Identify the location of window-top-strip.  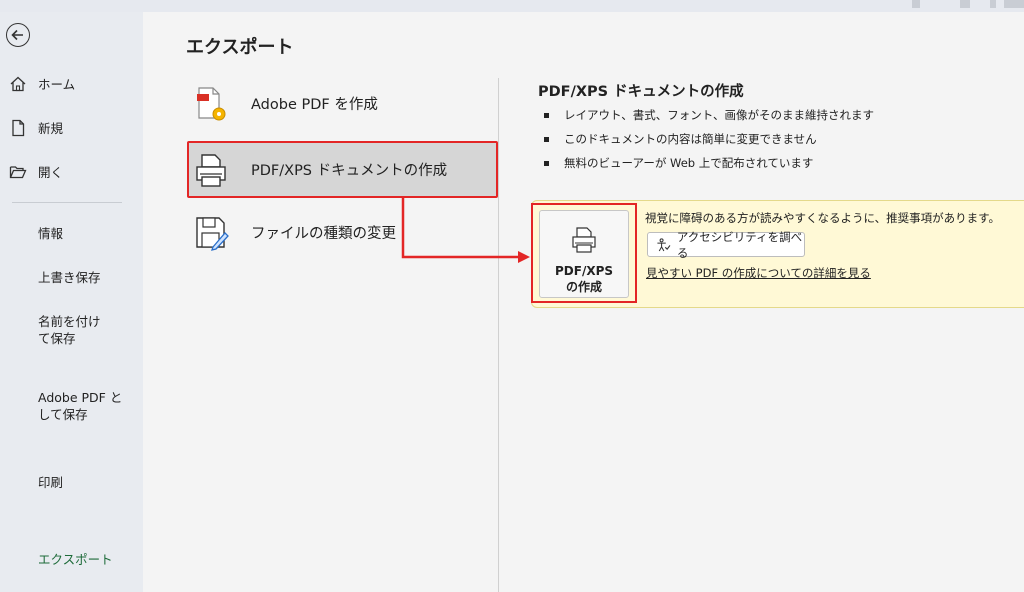
(512, 6).